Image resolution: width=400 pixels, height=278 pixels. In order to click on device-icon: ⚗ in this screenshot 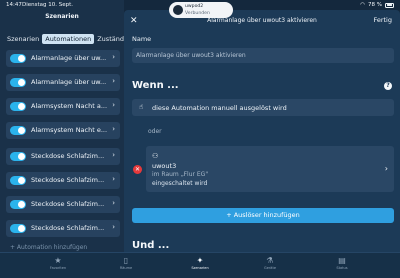, I will do `click(270, 260)`.